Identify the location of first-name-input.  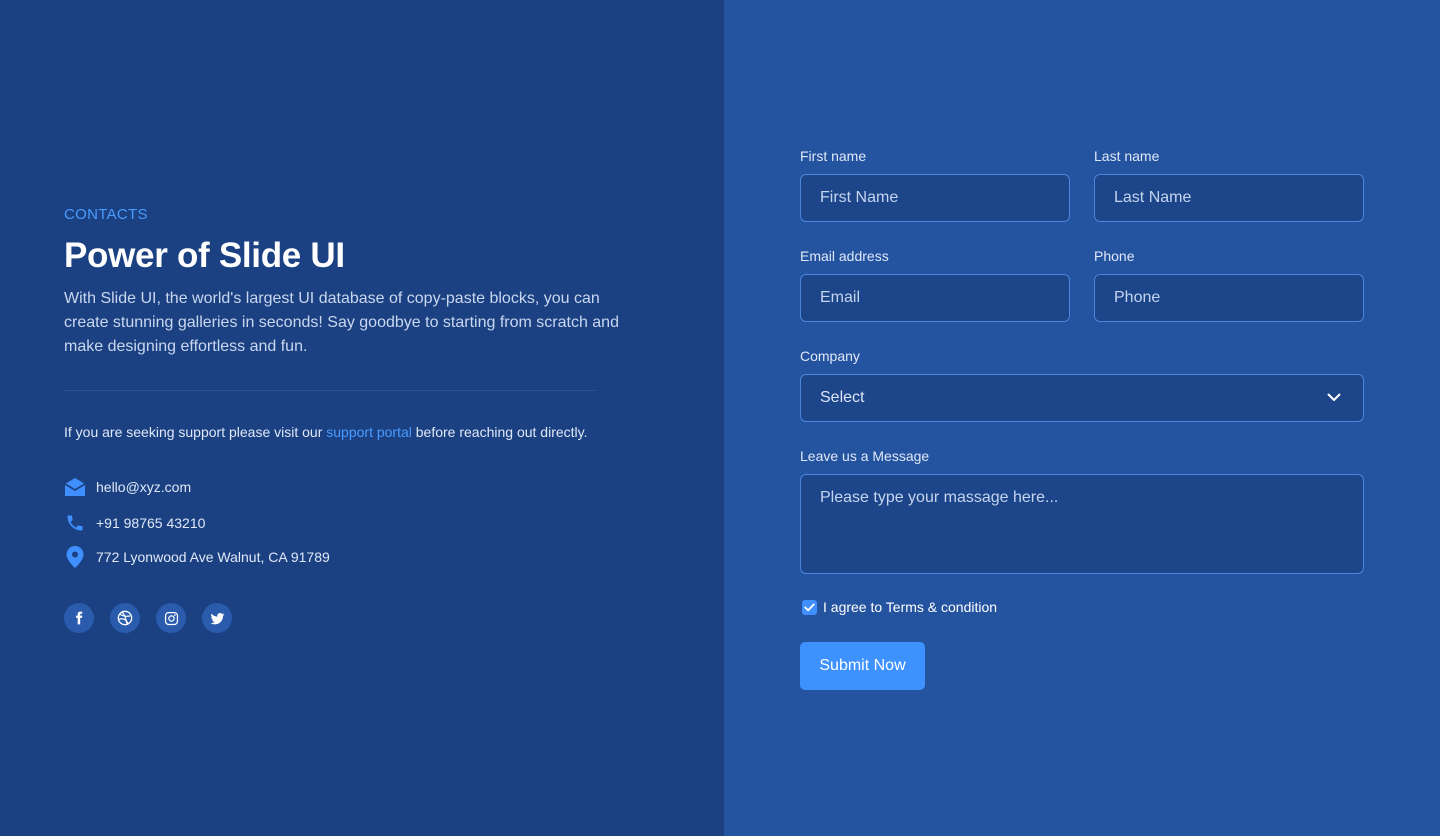
(935, 198).